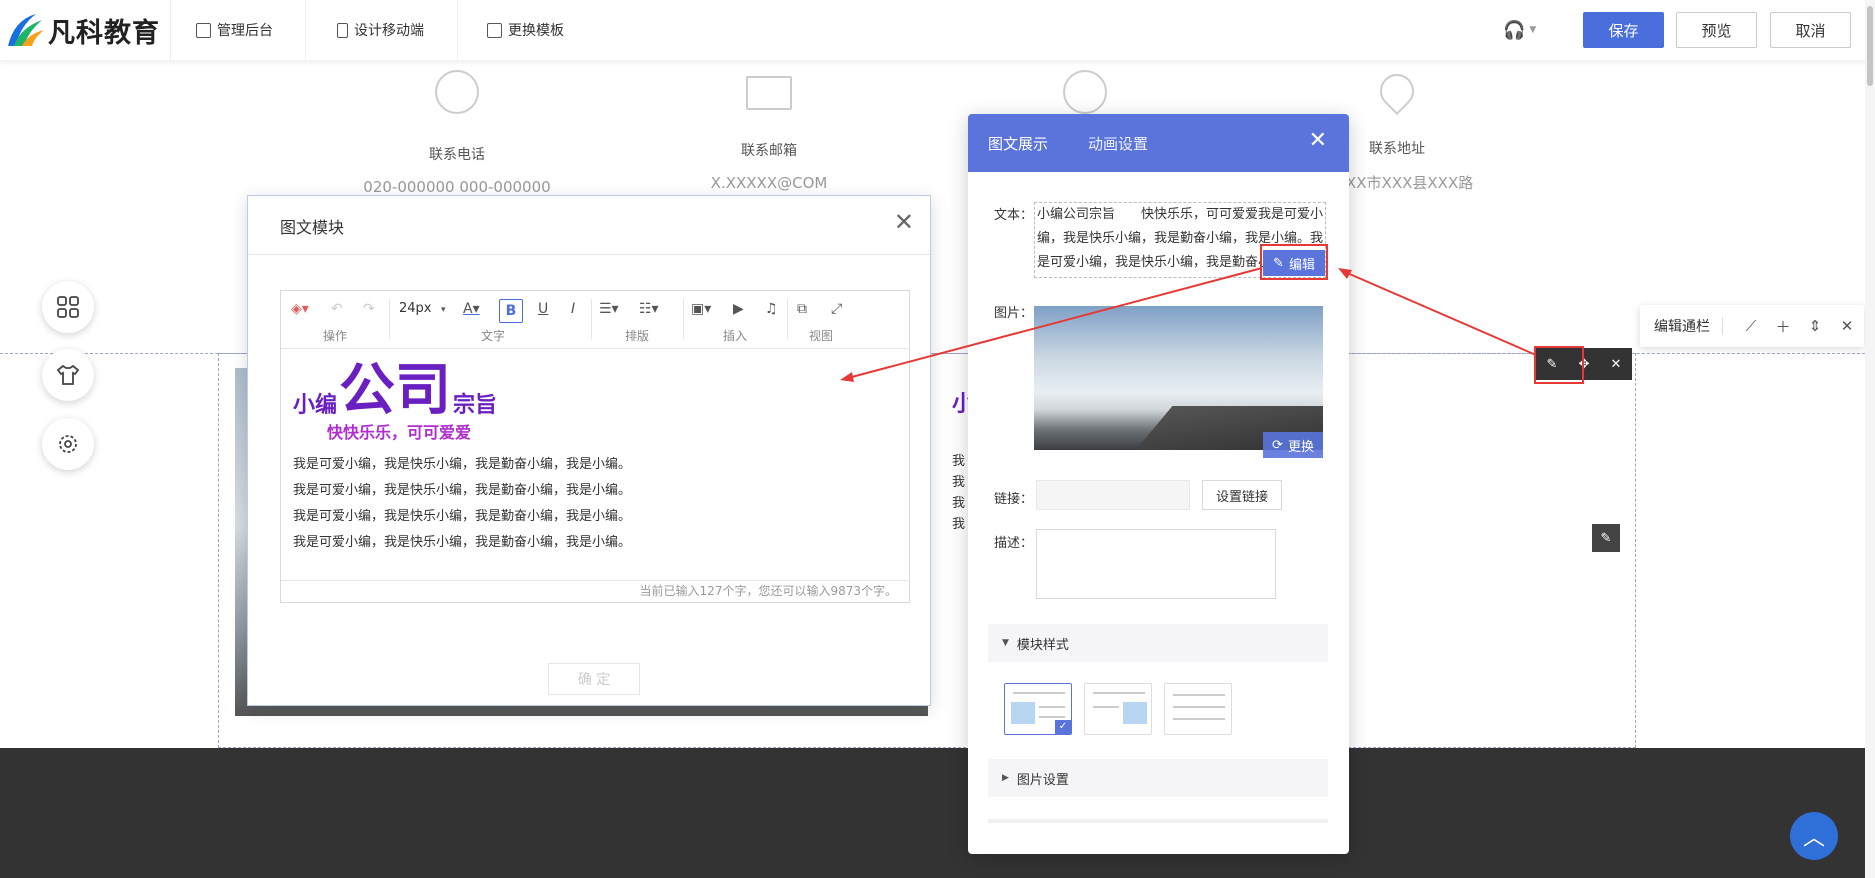 This screenshot has width=1875, height=878. What do you see at coordinates (1559, 365) in the screenshot?
I see `highlight-box-pen` at bounding box center [1559, 365].